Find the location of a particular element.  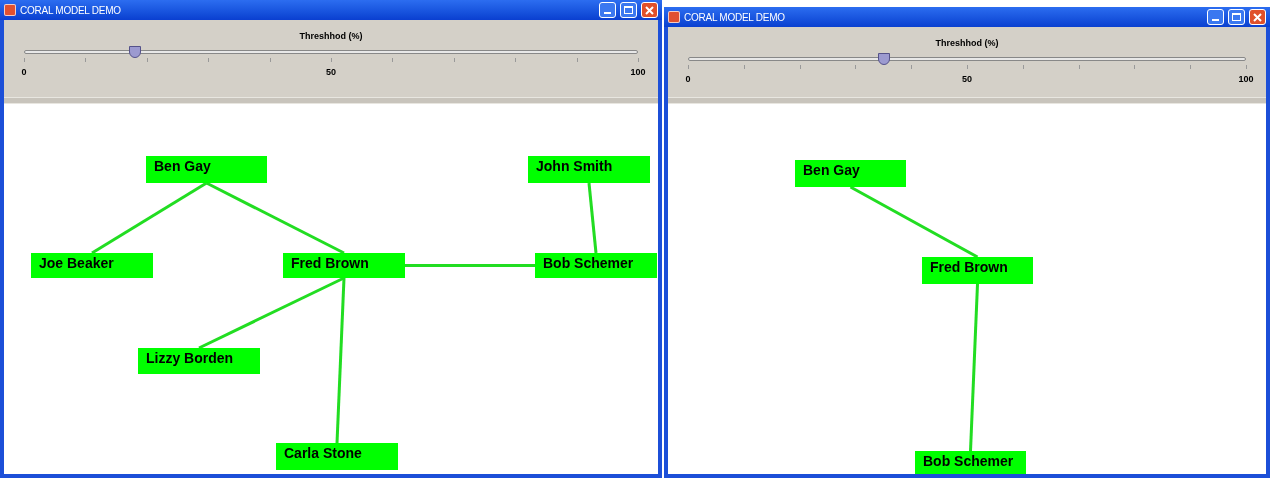

graph-node: Carla Stone is located at coordinates (337, 456).